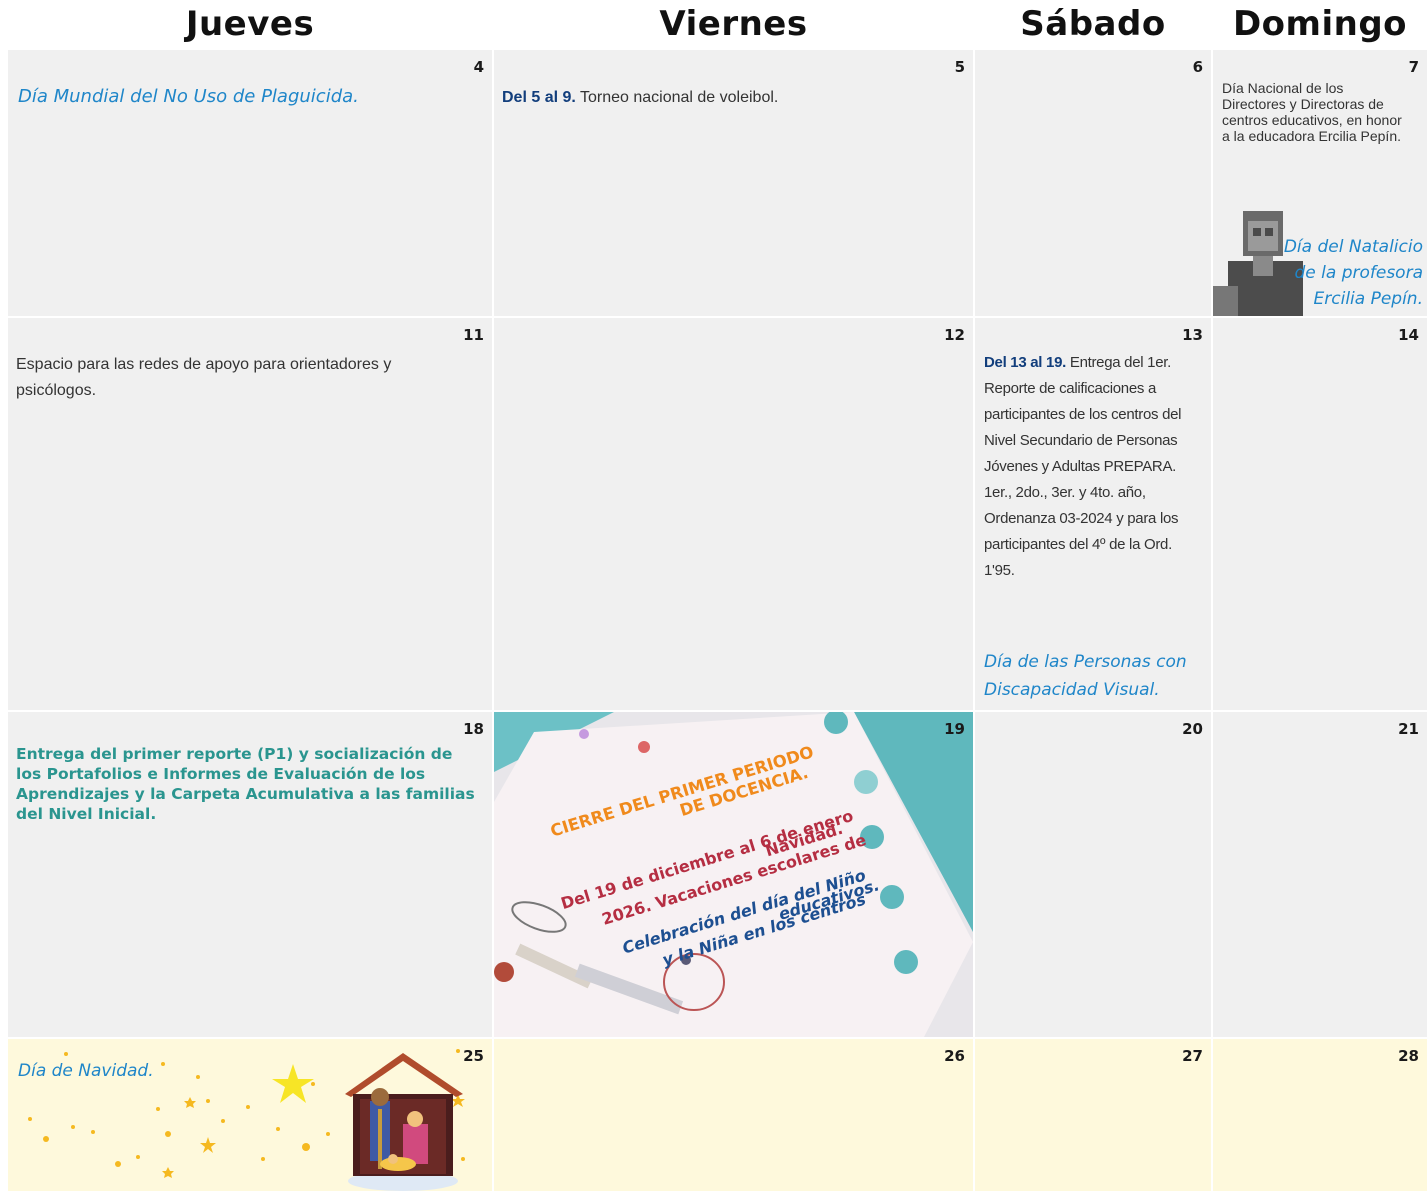  I want to click on day-cell-27: 27, so click(1093, 1115).